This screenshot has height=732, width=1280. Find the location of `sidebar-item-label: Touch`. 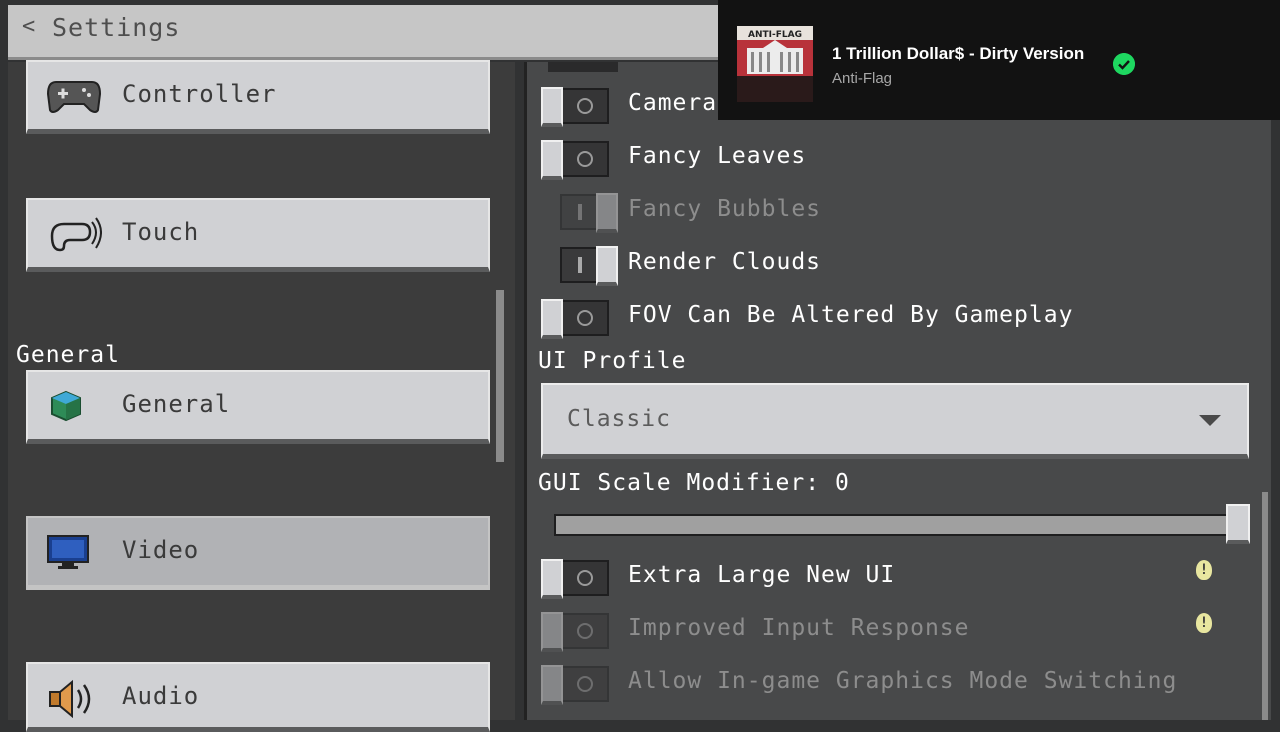

sidebar-item-label: Touch is located at coordinates (161, 232).